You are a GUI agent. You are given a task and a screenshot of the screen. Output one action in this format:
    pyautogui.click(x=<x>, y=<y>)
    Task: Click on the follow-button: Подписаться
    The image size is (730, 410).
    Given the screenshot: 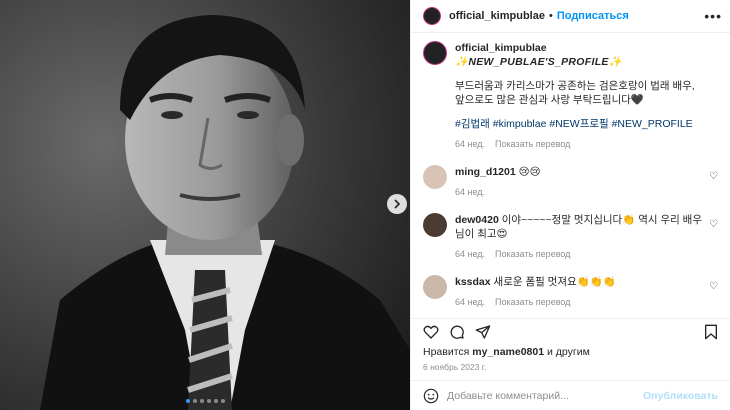 What is the action you would take?
    pyautogui.click(x=593, y=16)
    